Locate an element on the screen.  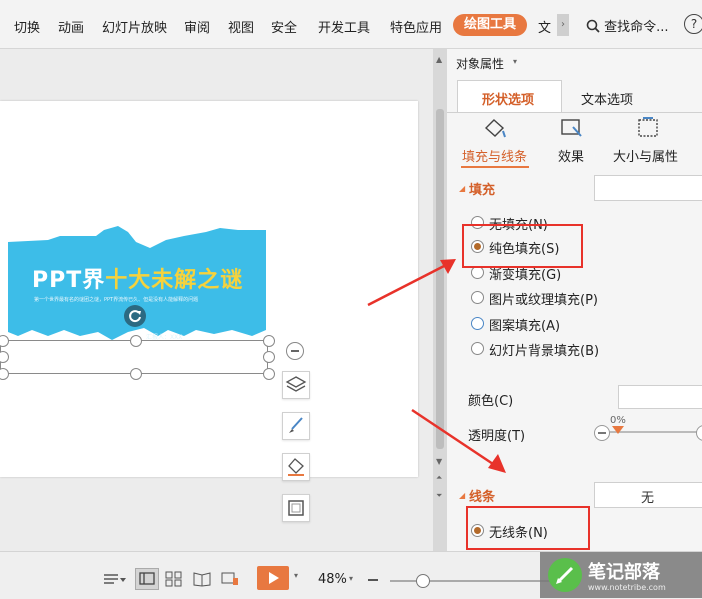
play-icon is located at coordinates (274, 578).